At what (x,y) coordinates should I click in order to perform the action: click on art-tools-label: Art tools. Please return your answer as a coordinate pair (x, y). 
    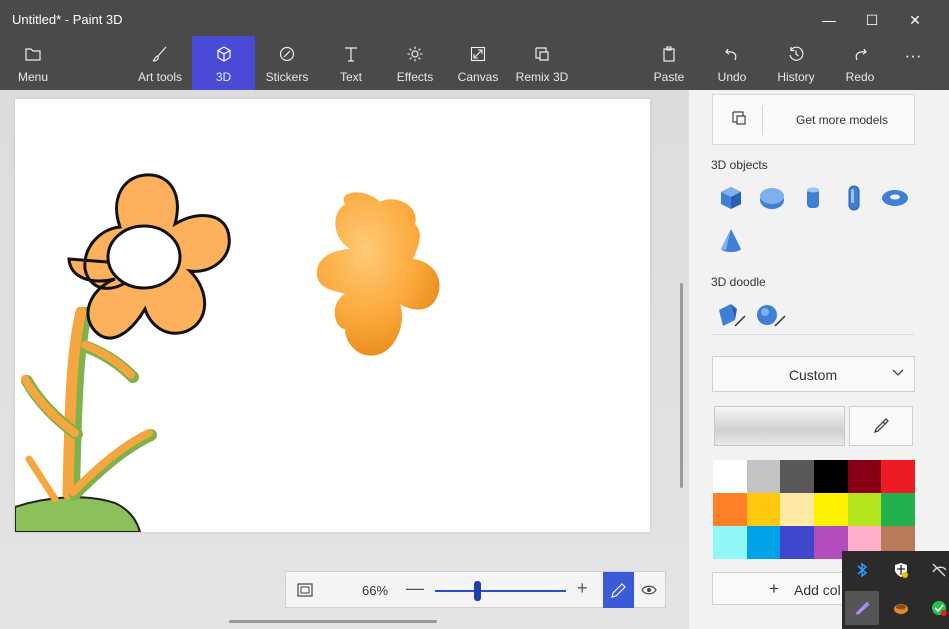
    Looking at the image, I should click on (159, 77).